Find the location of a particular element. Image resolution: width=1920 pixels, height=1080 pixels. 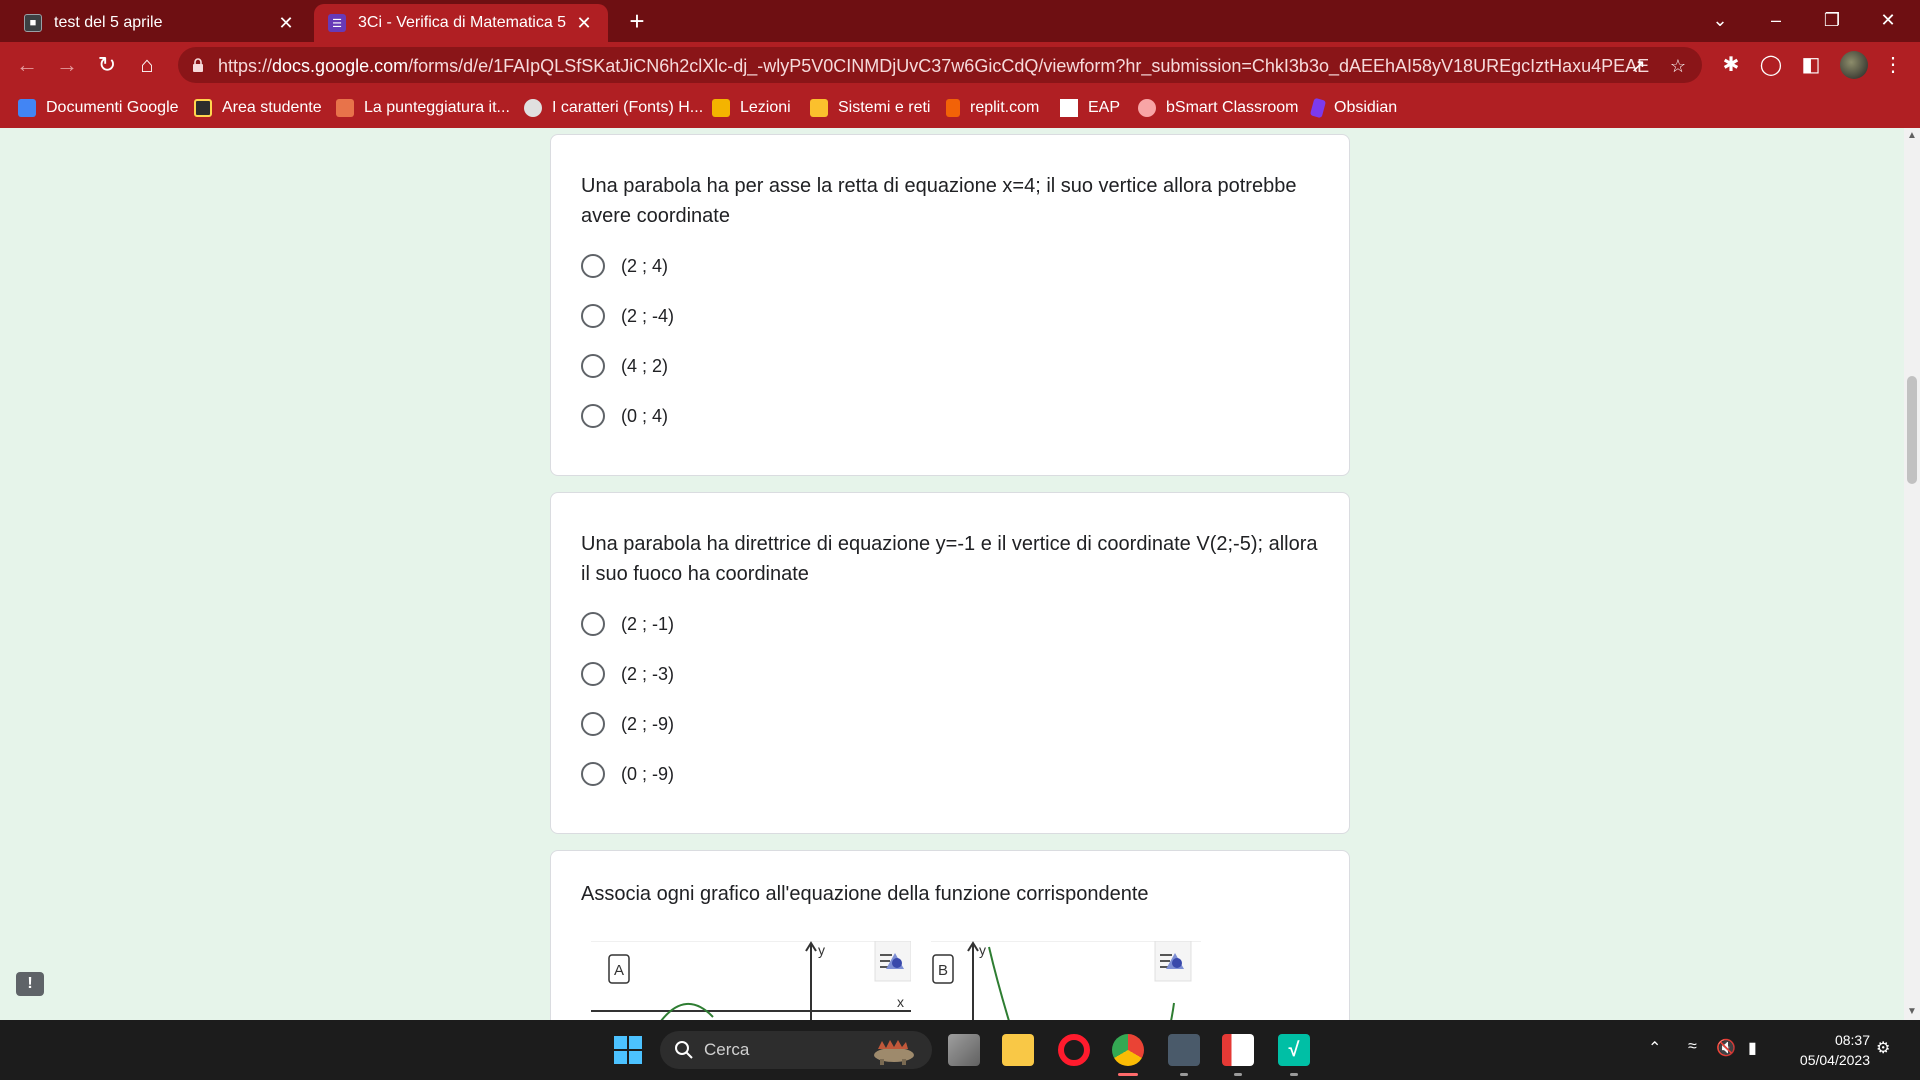

share-icon: ↗ is located at coordinates (1638, 66).